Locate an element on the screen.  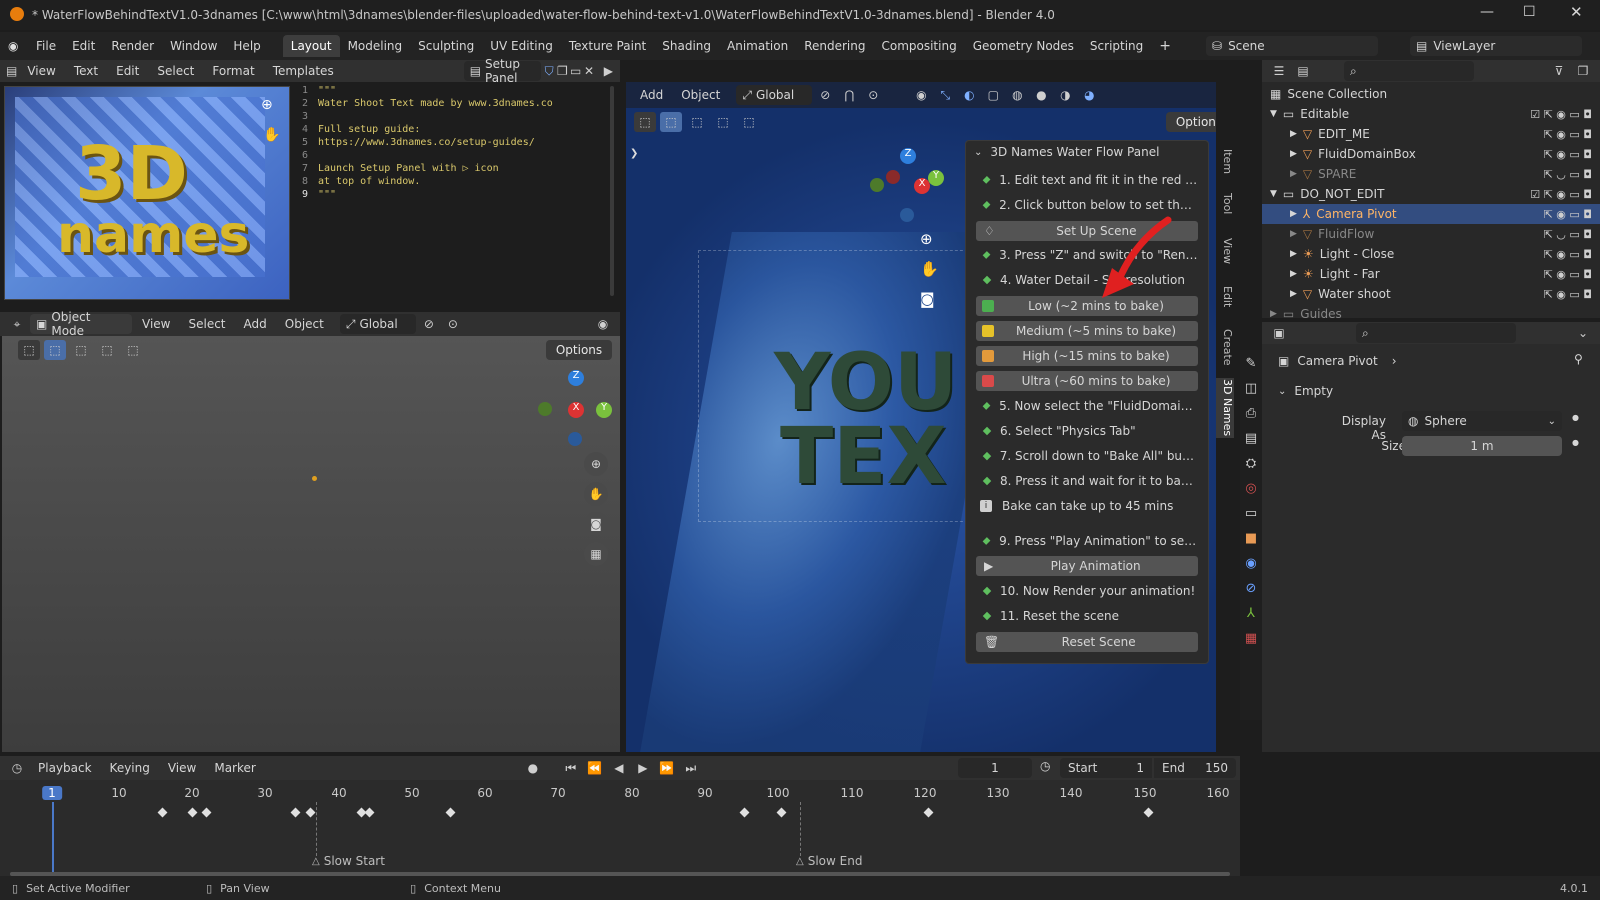
tab-modeling: Modeling is located at coordinates (375, 46).